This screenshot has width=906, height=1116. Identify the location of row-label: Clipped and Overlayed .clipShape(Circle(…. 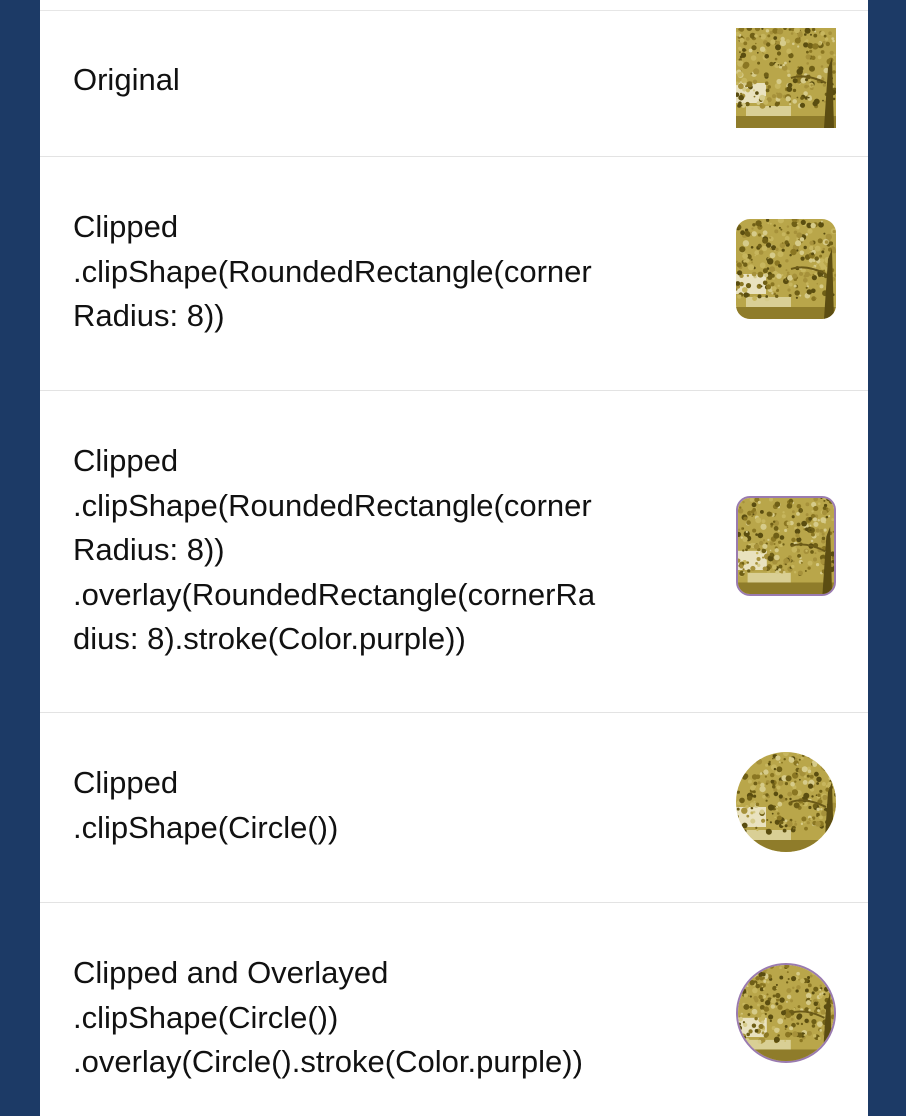
(363, 1018).